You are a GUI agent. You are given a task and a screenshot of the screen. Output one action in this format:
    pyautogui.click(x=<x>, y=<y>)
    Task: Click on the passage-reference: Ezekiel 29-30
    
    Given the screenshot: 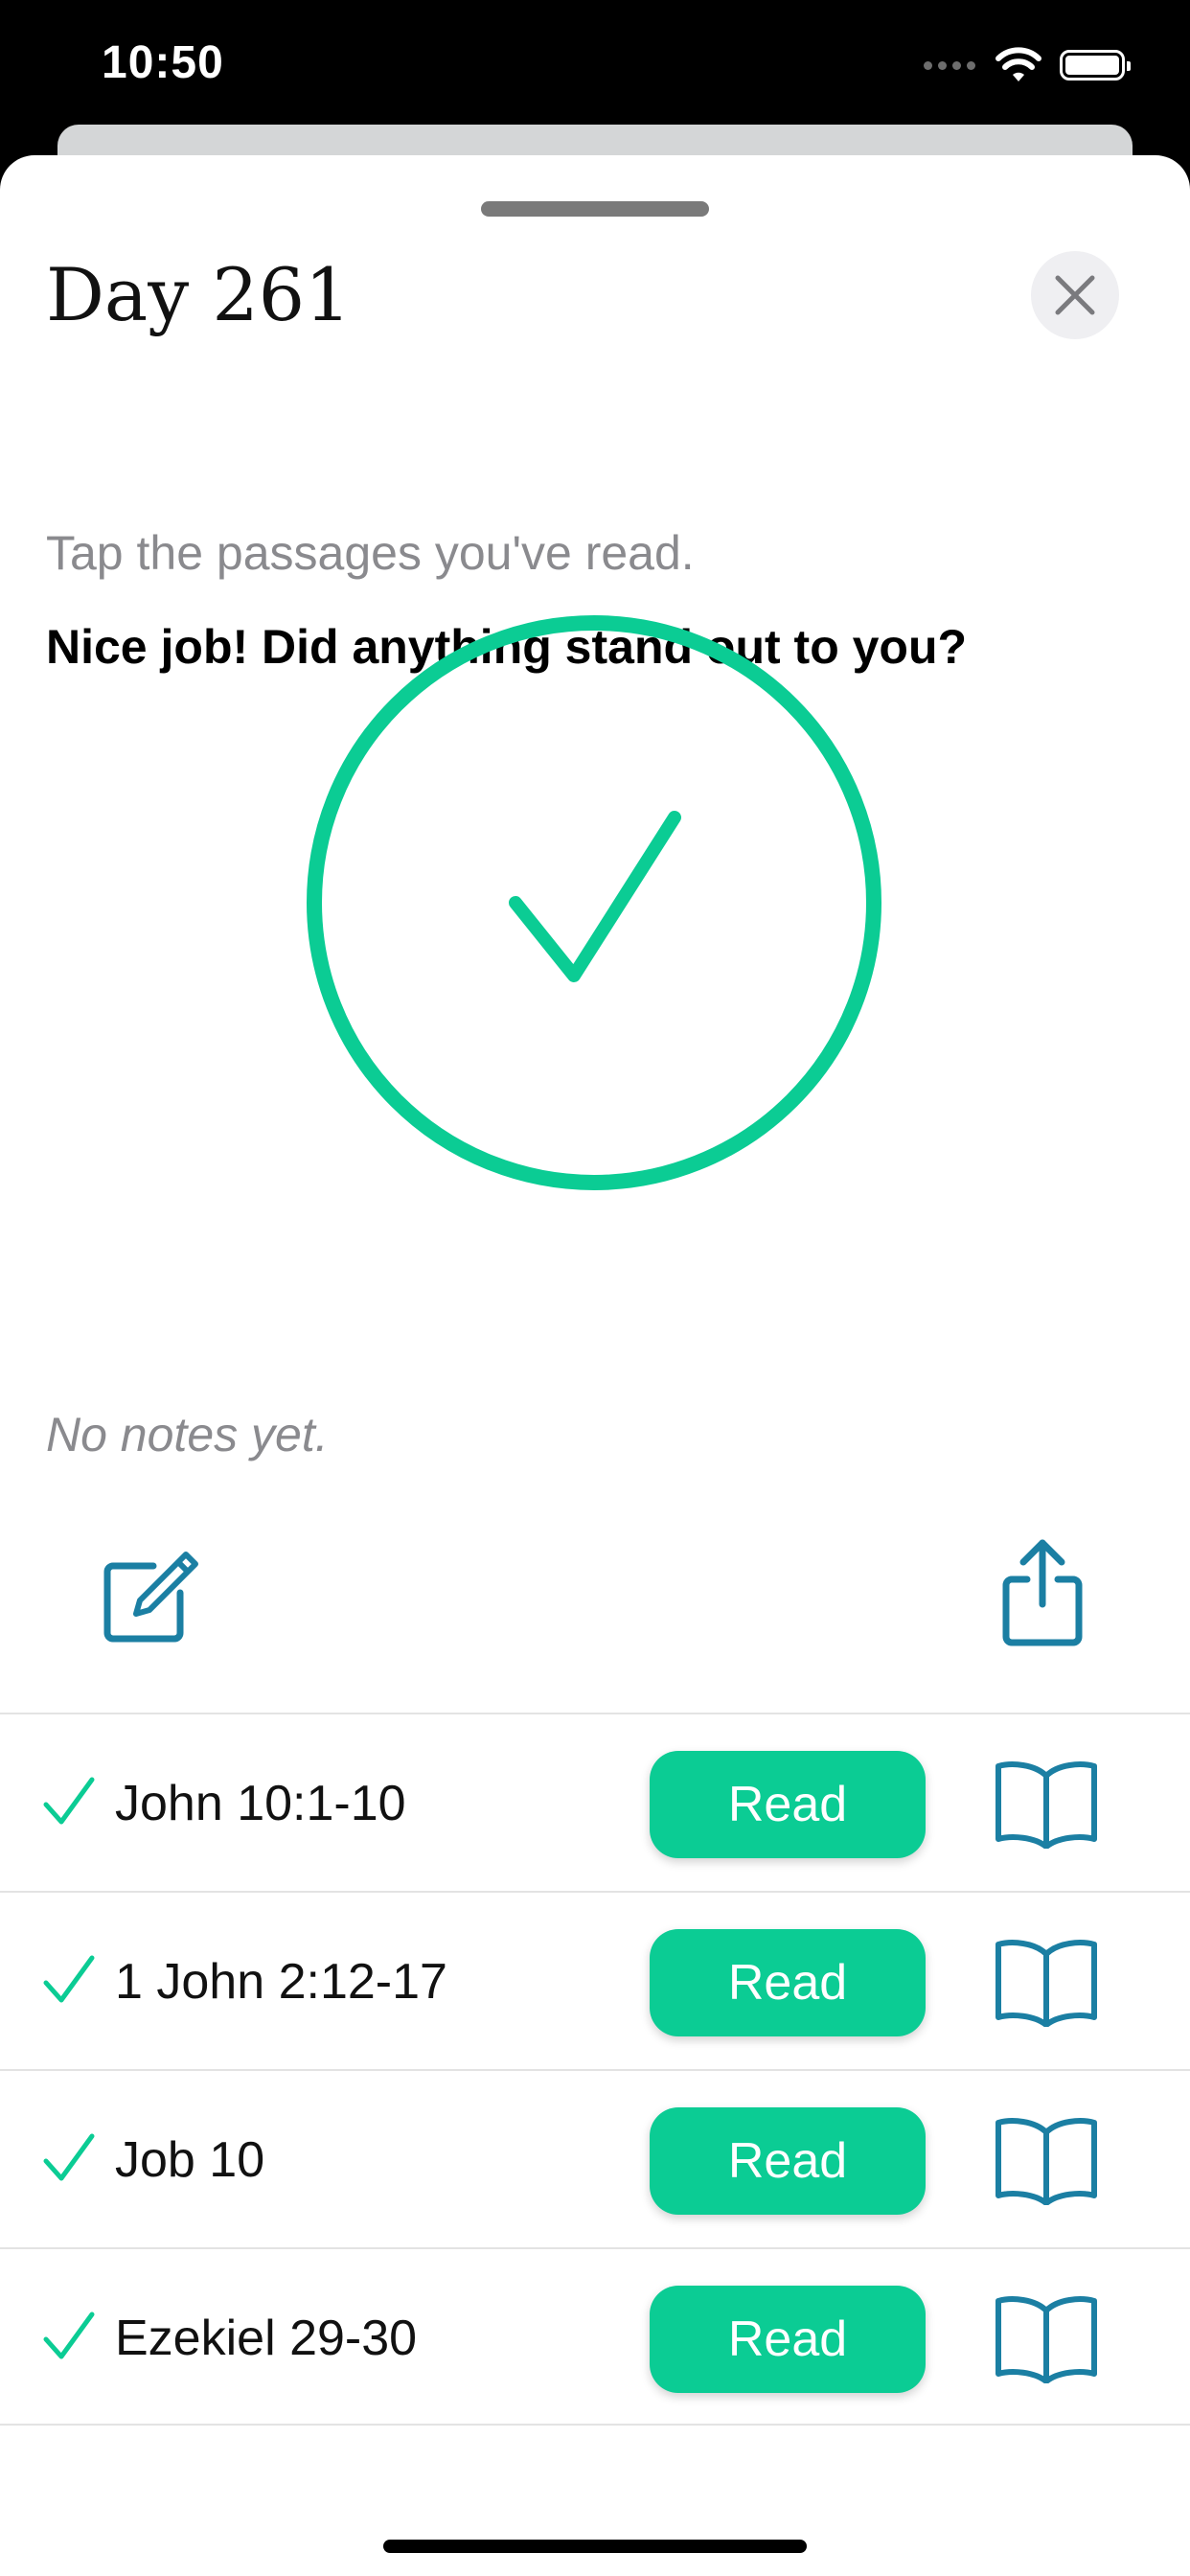 What is the action you would take?
    pyautogui.click(x=266, y=2338)
    